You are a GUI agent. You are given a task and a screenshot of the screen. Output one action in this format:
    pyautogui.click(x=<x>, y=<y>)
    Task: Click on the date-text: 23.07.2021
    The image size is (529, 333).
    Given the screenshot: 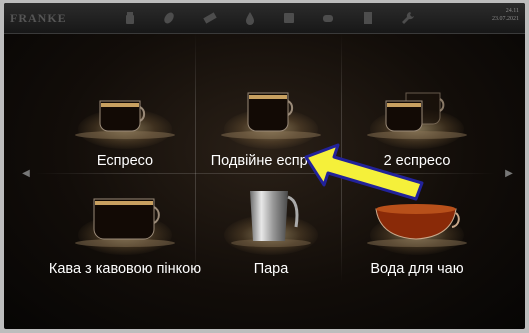 What is the action you would take?
    pyautogui.click(x=505, y=19)
    